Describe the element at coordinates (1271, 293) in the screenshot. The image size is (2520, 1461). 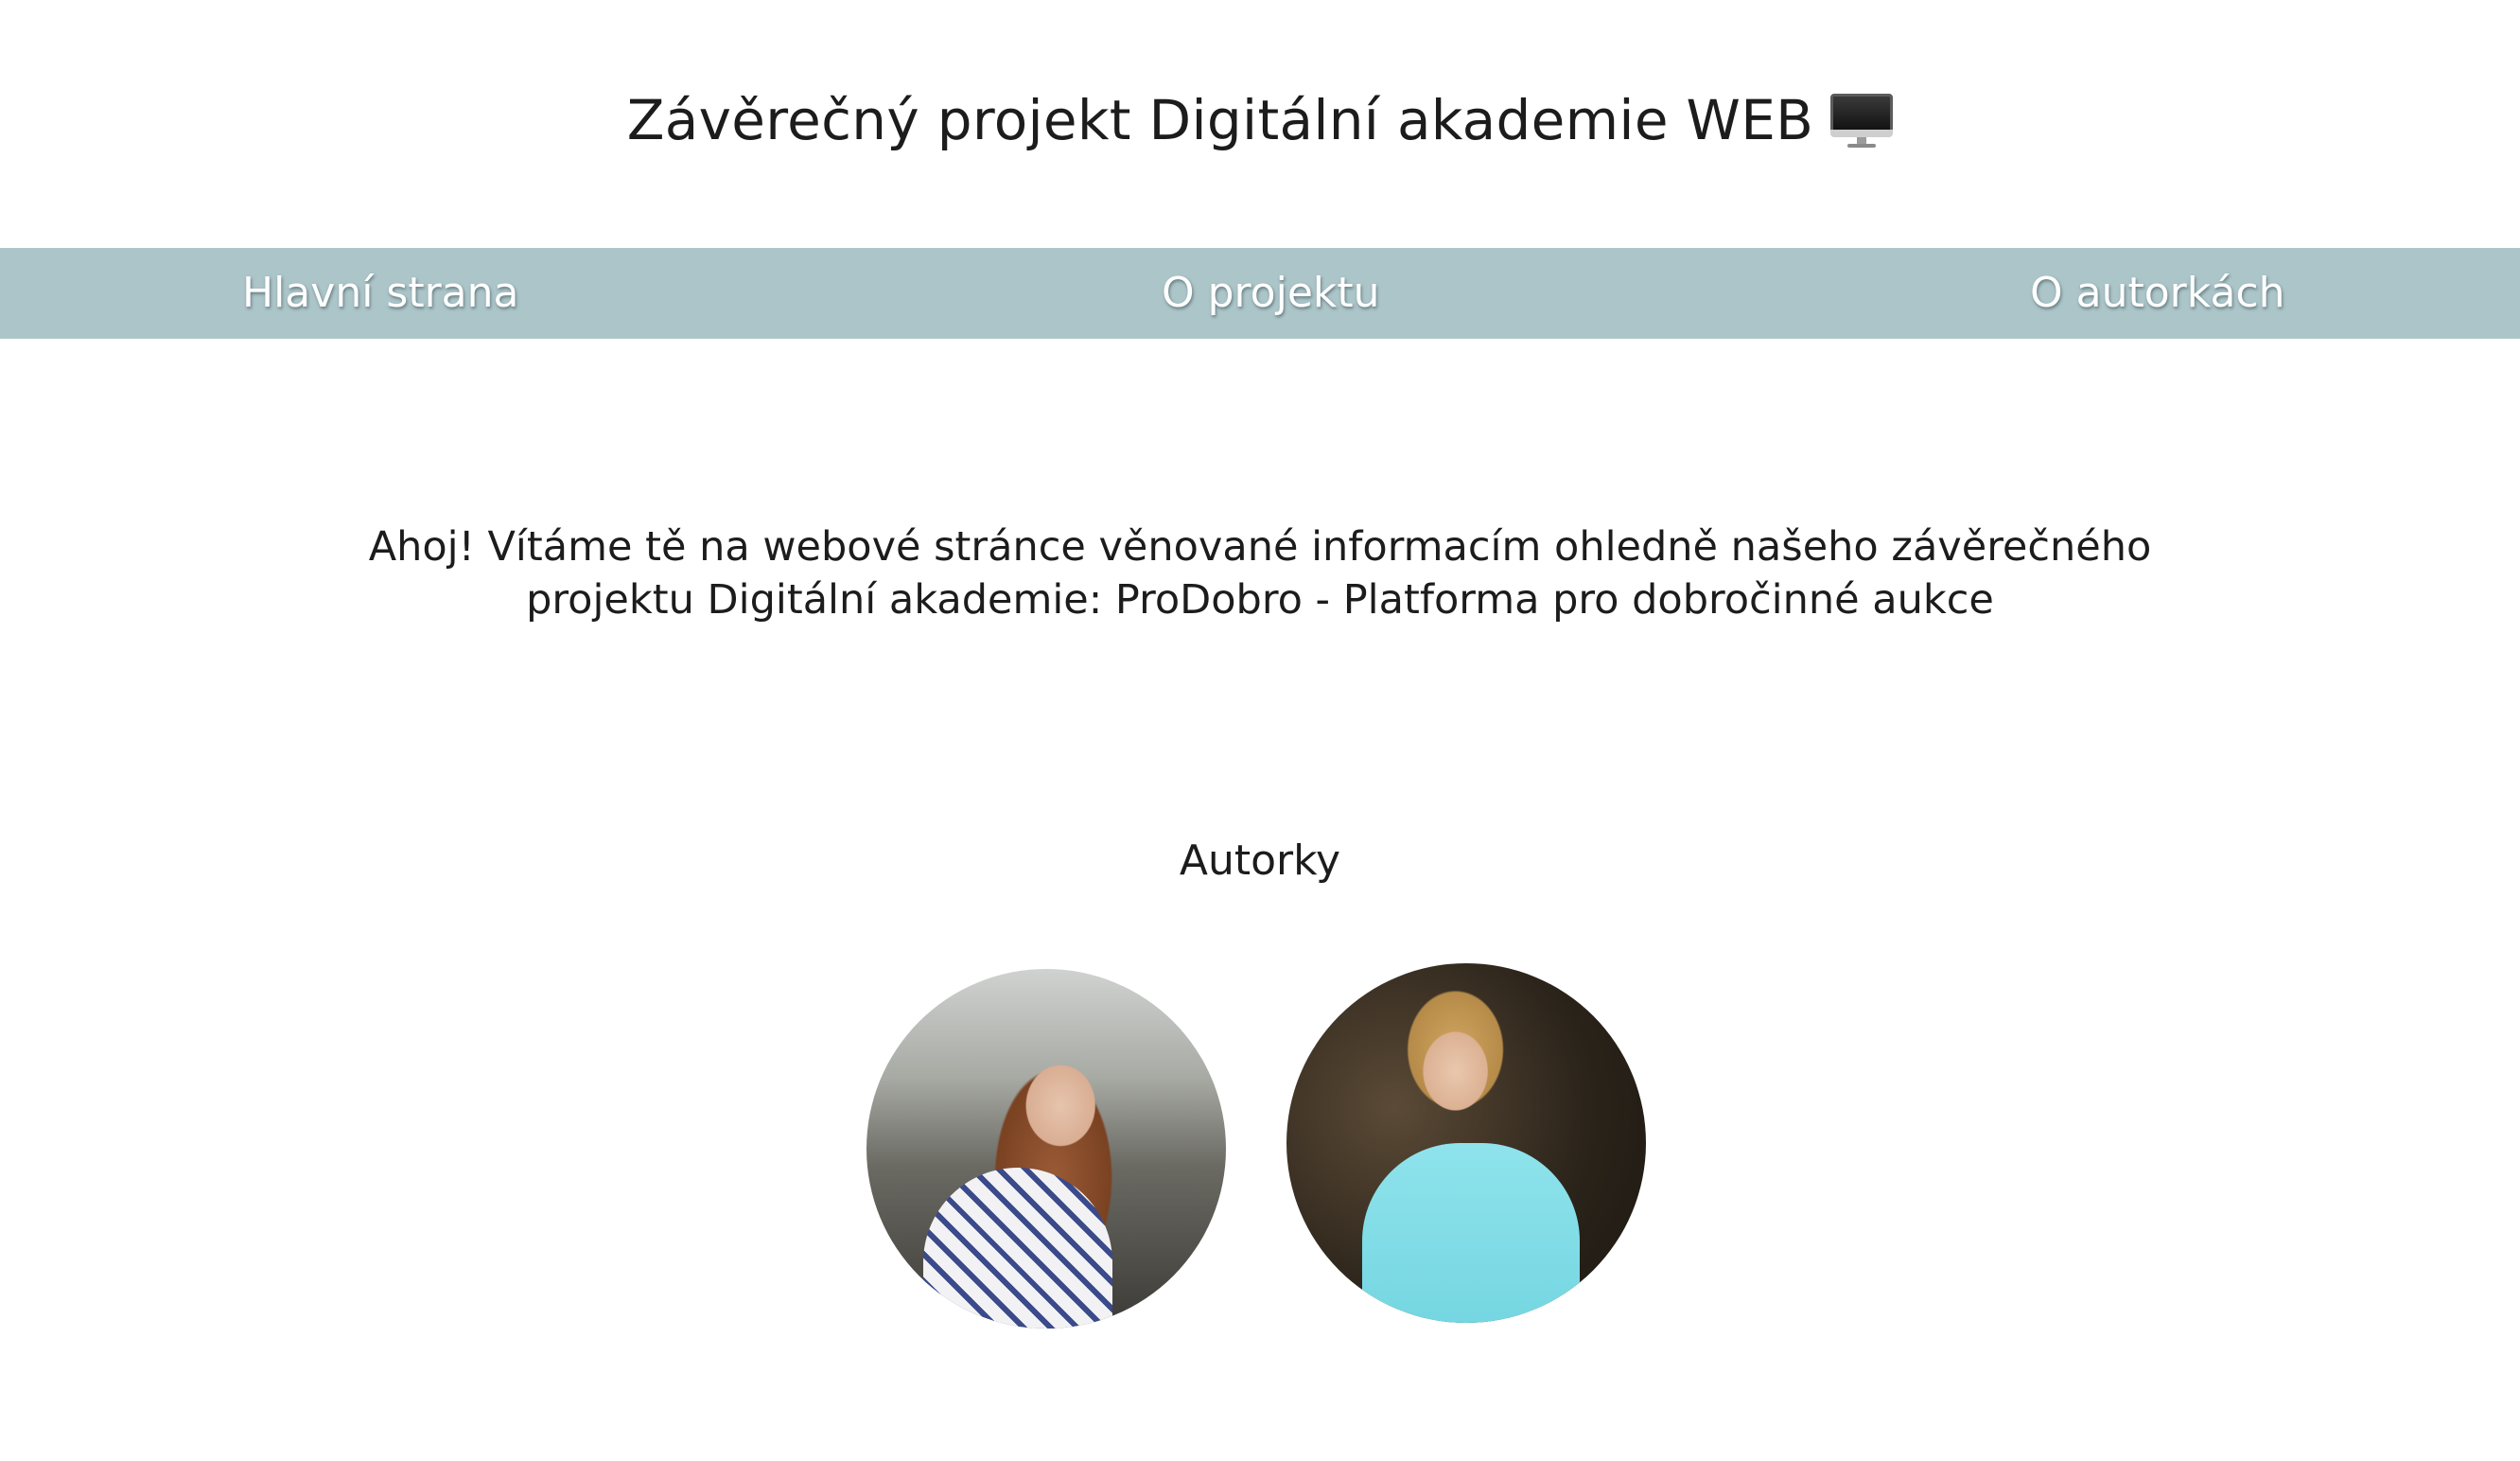
I see `nav-link-project: O projektu` at that location.